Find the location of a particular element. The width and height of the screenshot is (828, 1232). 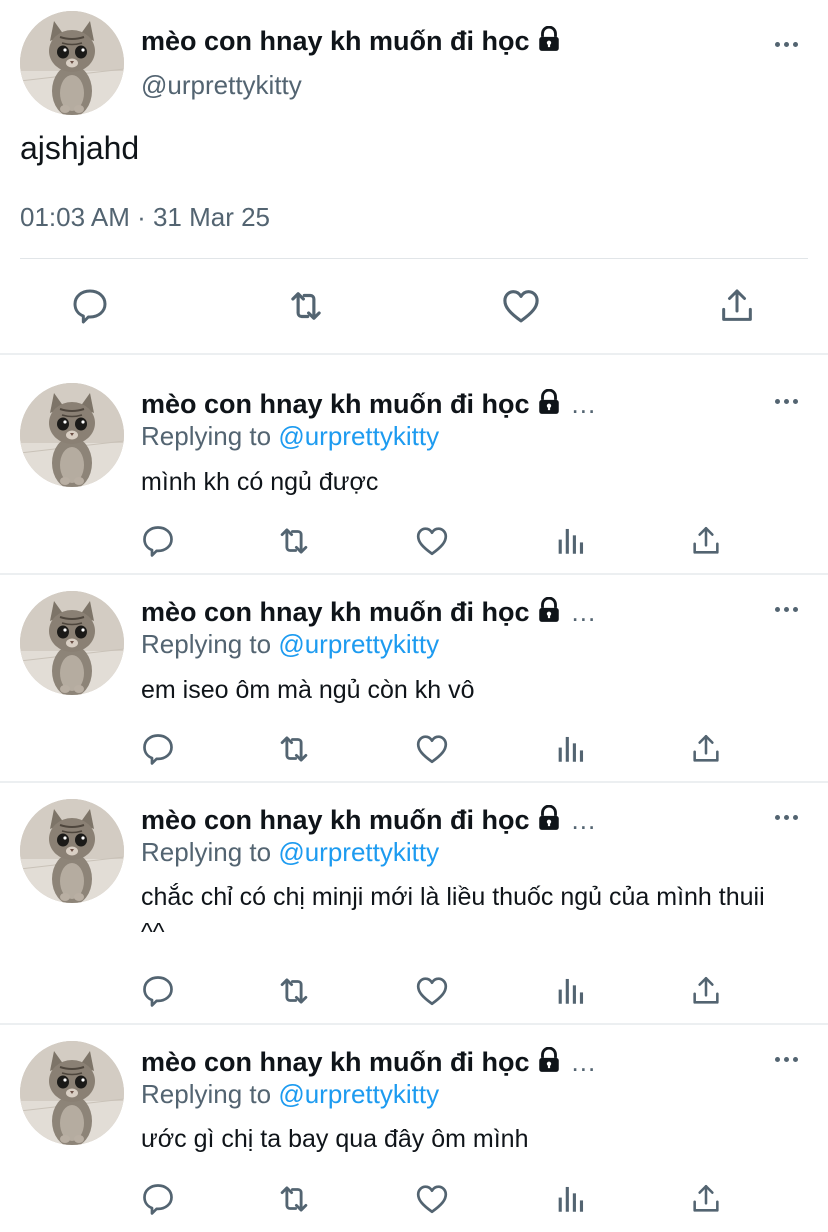

tweet-timestamp: 01:03 AM · 31 Mar 25 is located at coordinates (145, 217).